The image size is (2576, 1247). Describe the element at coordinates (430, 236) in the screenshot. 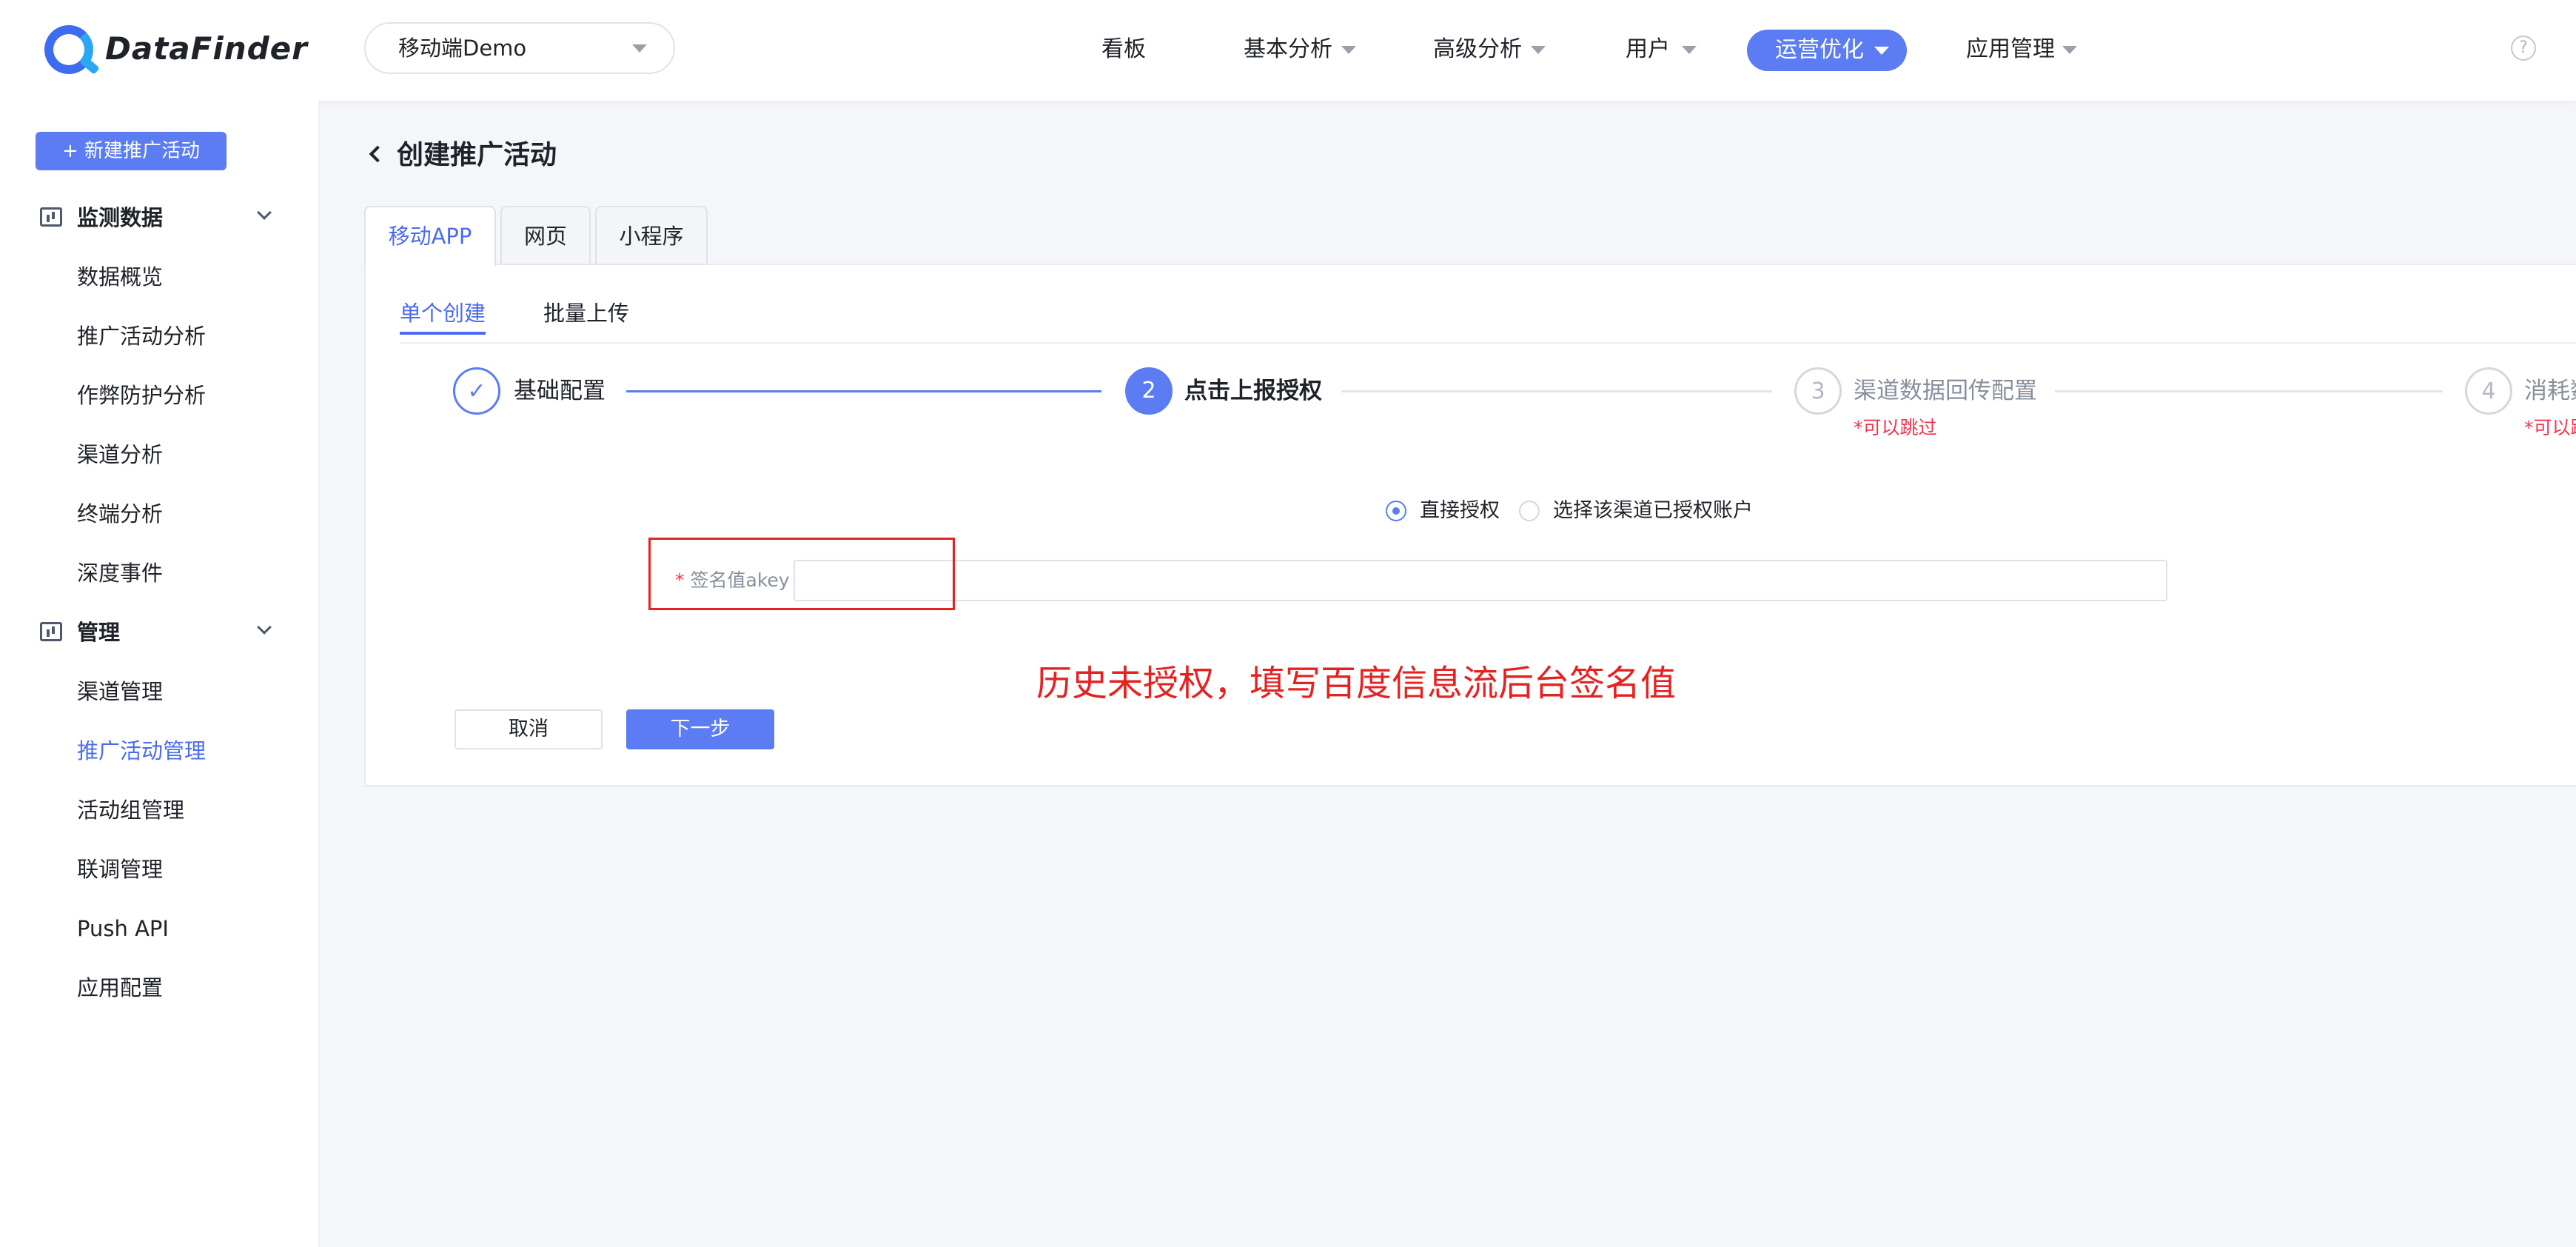

I see `tab-mobile-app: 移动APP` at that location.